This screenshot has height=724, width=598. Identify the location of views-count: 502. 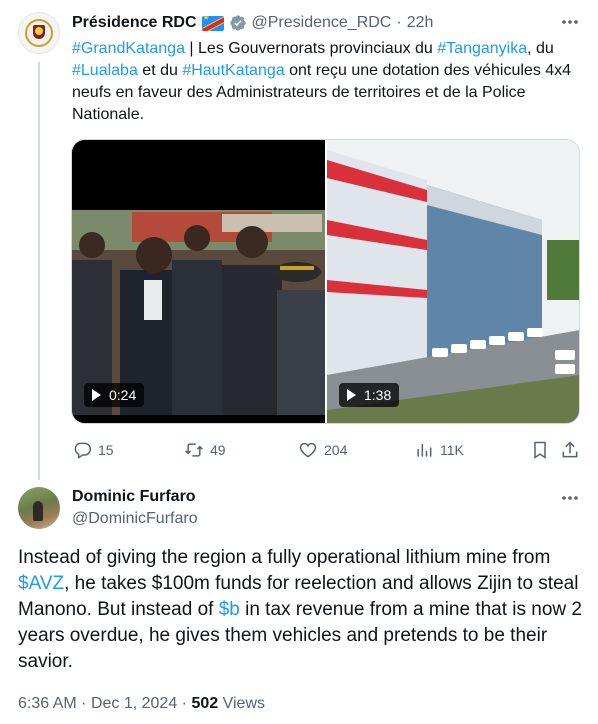
(205, 703).